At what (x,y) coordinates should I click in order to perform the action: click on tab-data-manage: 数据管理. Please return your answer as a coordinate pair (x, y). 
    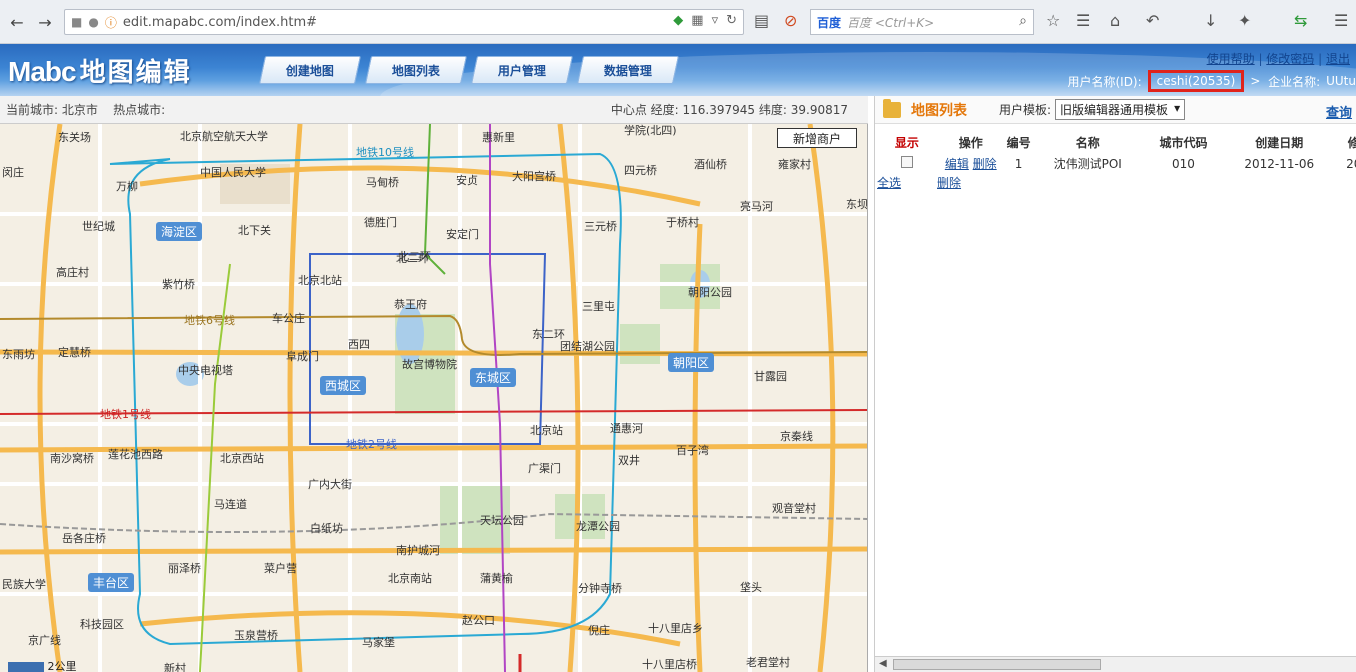
    Looking at the image, I should click on (628, 70).